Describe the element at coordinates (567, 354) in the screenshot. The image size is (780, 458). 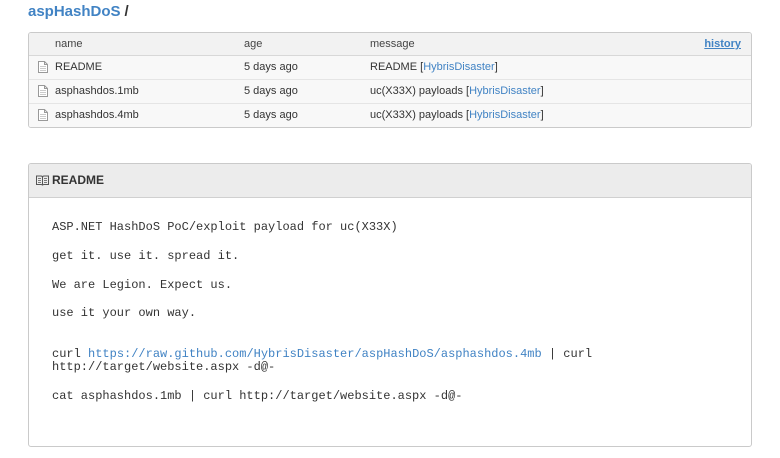
I see `curl-suffix: | curl` at that location.